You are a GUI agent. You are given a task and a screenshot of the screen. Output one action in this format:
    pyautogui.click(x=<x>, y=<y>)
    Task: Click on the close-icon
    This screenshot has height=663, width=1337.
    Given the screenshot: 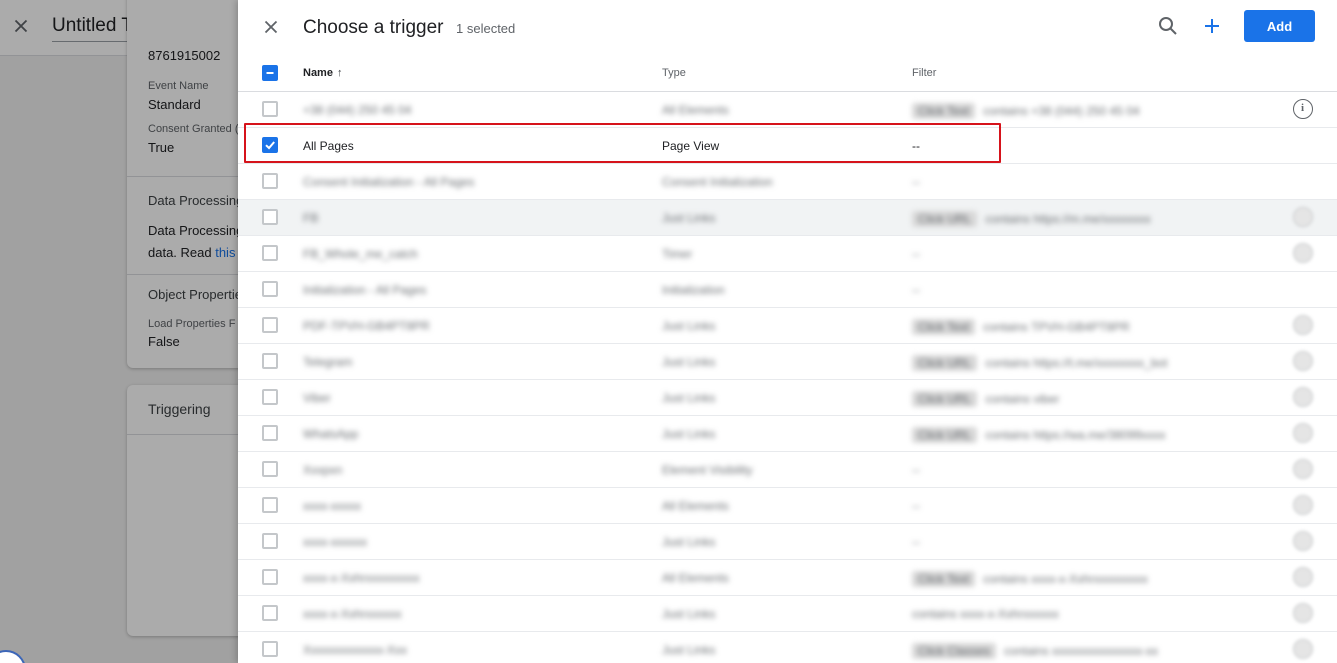 What is the action you would take?
    pyautogui.click(x=271, y=27)
    